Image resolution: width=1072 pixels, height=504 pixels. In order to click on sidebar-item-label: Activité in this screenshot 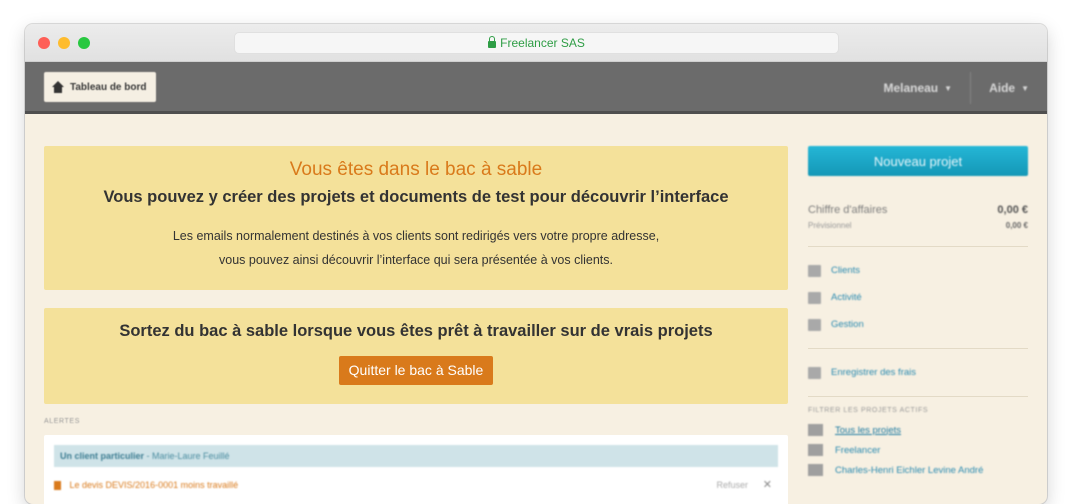, I will do `click(846, 297)`.